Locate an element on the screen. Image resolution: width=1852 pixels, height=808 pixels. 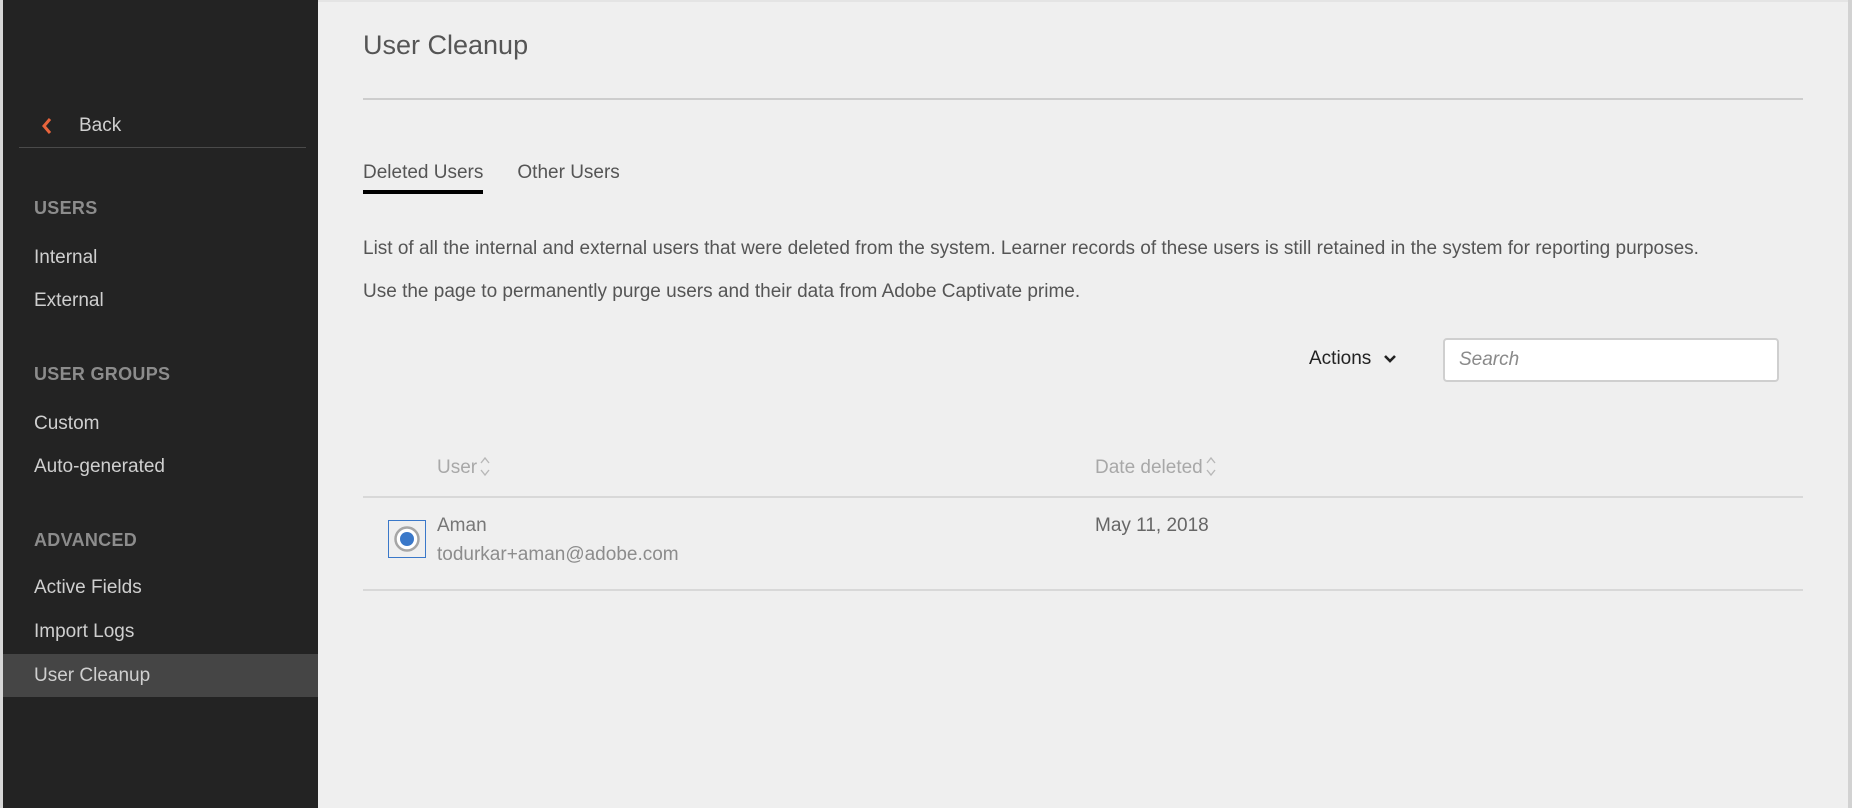
title-divider is located at coordinates (1083, 99).